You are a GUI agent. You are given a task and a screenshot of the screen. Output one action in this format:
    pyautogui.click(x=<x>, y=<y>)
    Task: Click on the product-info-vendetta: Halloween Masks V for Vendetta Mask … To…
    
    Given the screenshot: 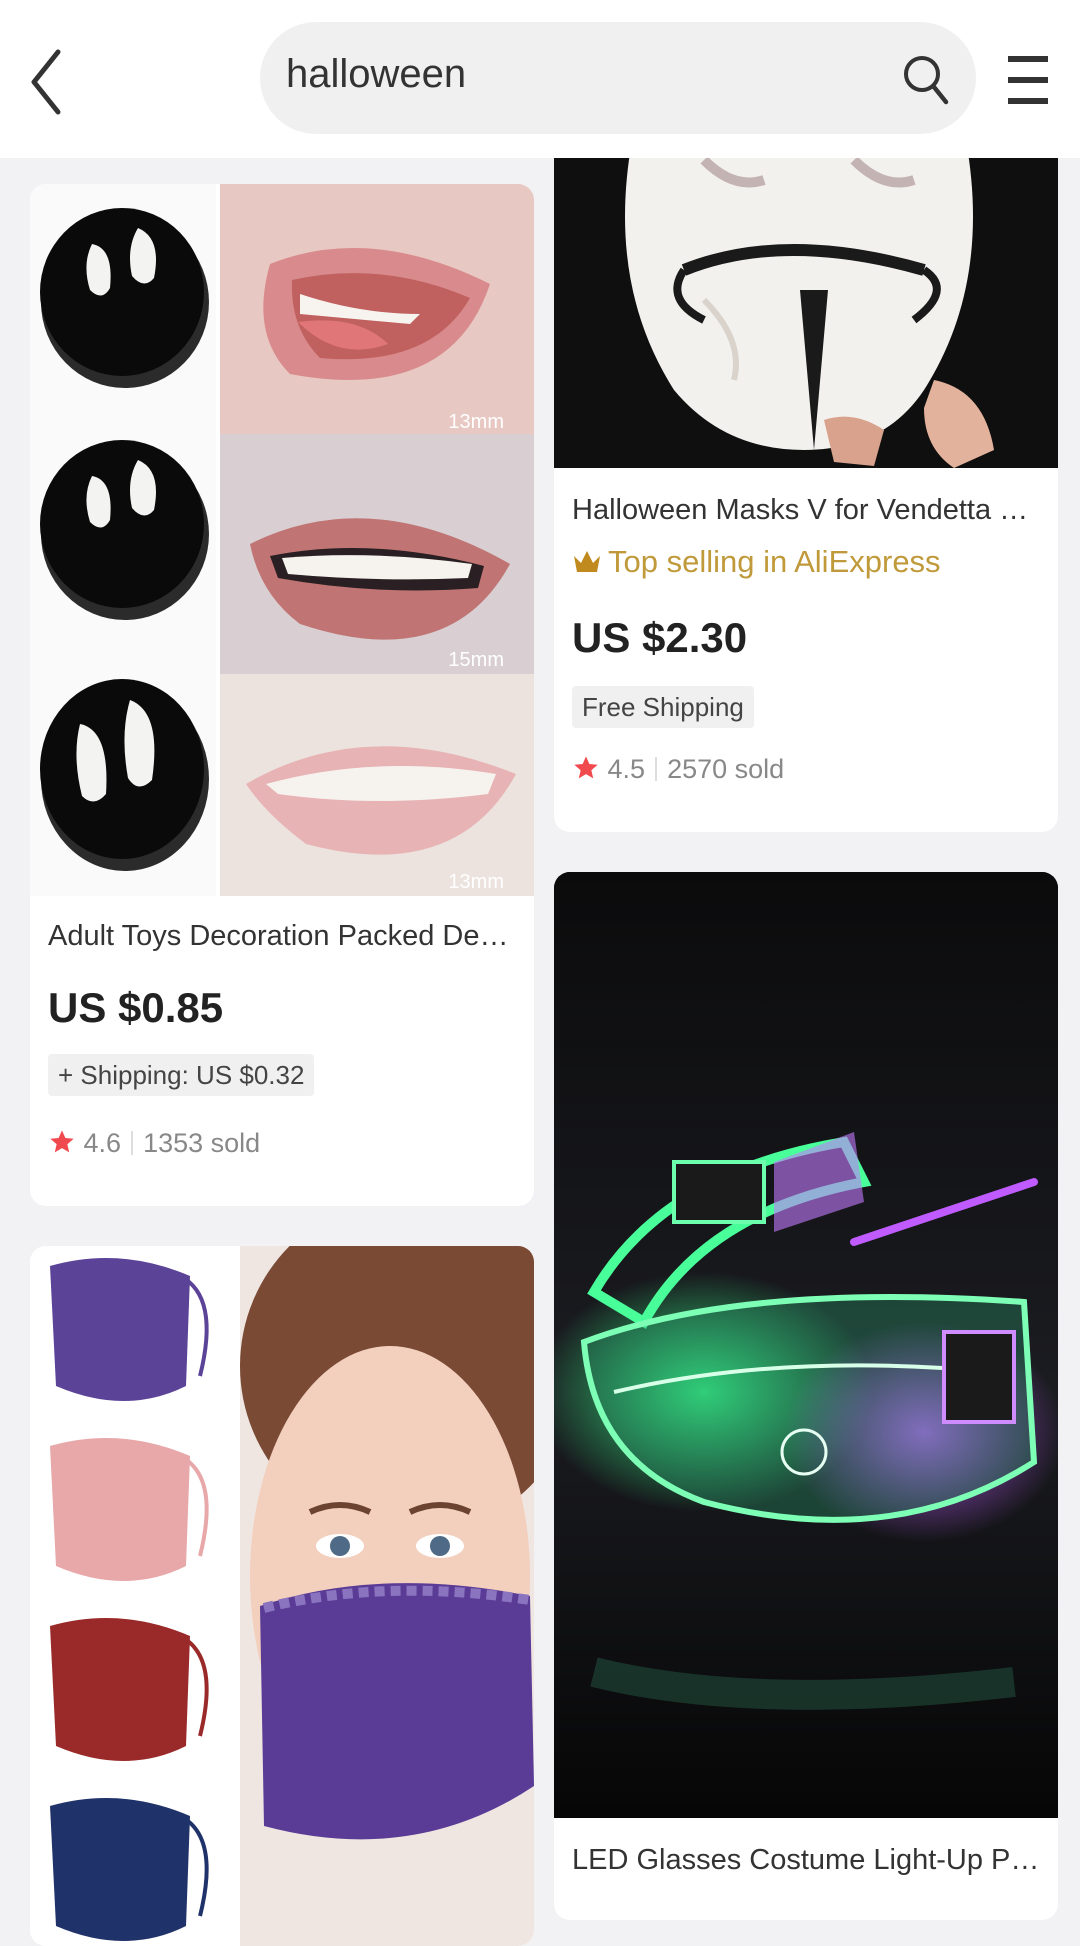 What is the action you would take?
    pyautogui.click(x=806, y=650)
    